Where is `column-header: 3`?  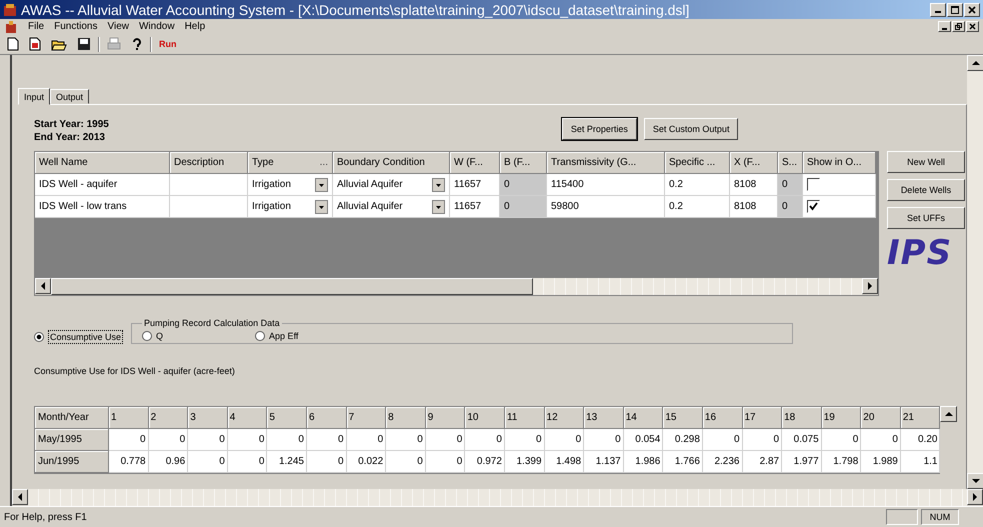 column-header: 3 is located at coordinates (208, 418).